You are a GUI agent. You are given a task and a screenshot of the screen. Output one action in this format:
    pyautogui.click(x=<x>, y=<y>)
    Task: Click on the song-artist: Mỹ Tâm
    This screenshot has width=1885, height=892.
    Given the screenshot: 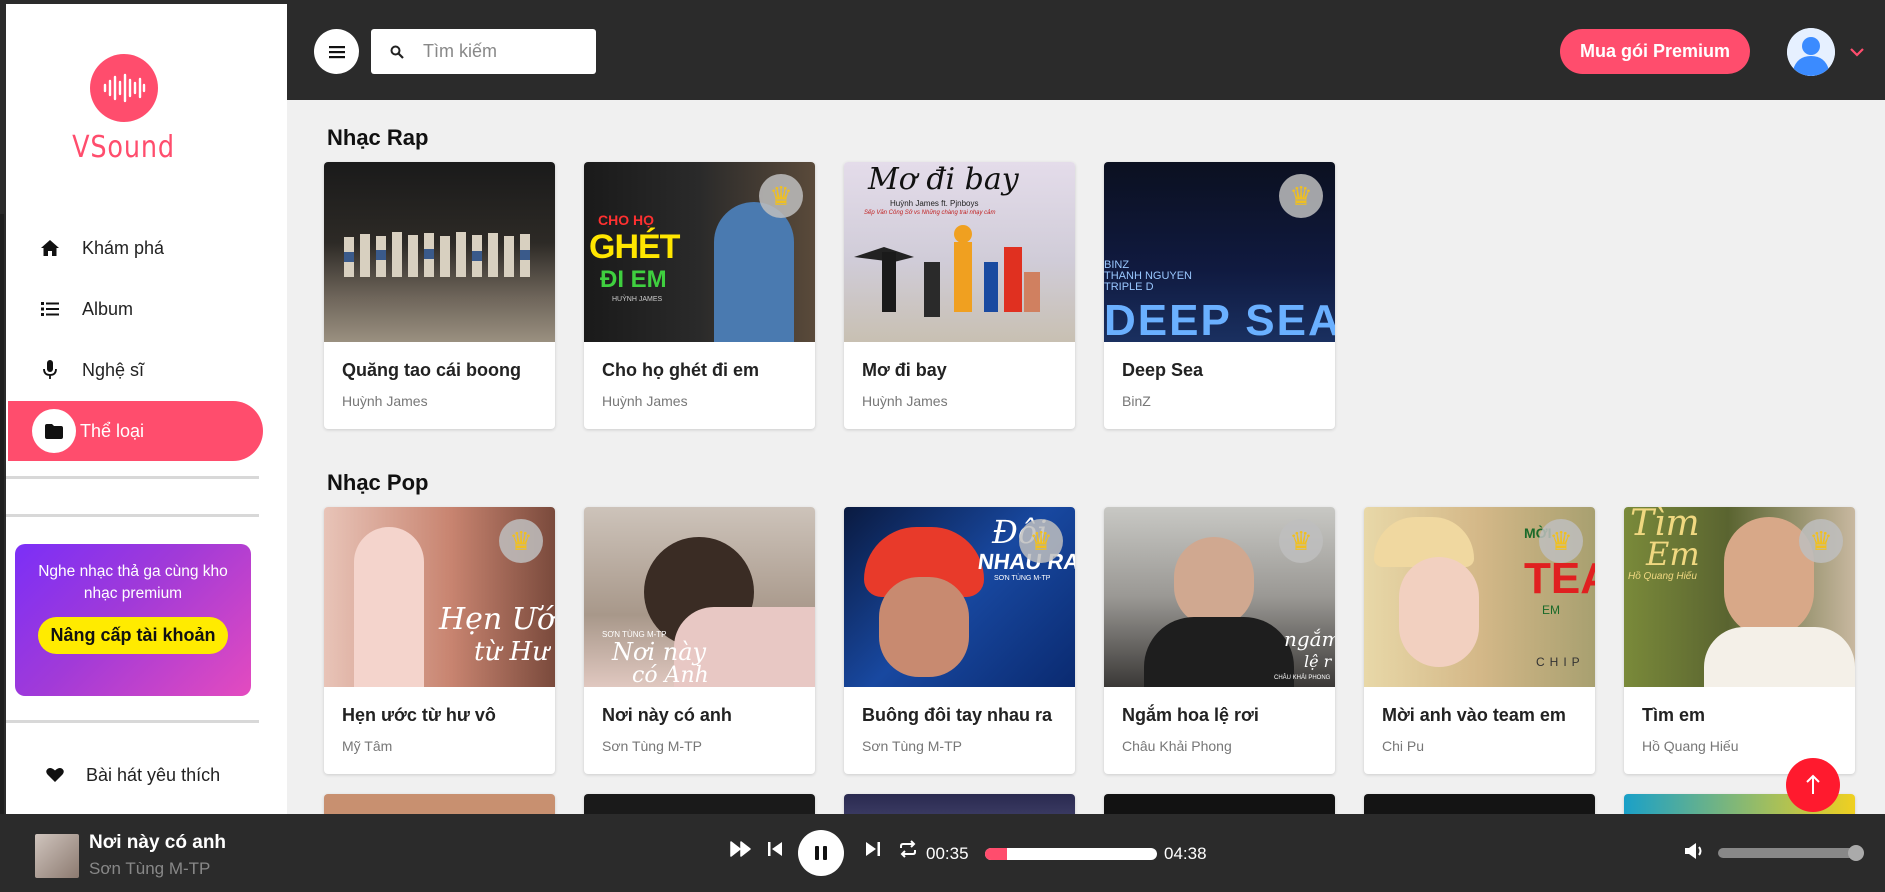 What is the action you would take?
    pyautogui.click(x=367, y=746)
    